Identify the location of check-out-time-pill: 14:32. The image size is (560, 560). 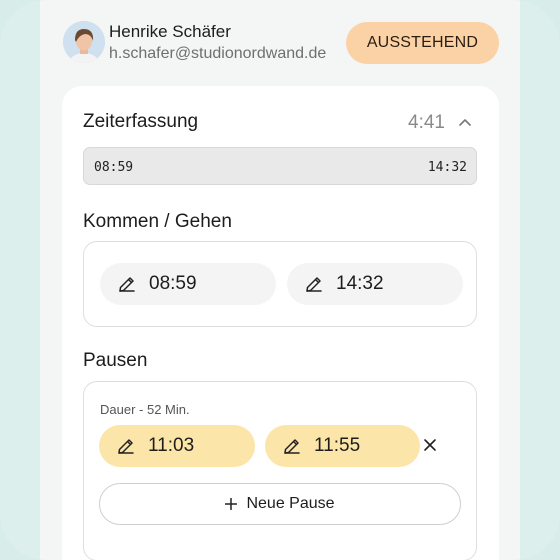
(375, 284).